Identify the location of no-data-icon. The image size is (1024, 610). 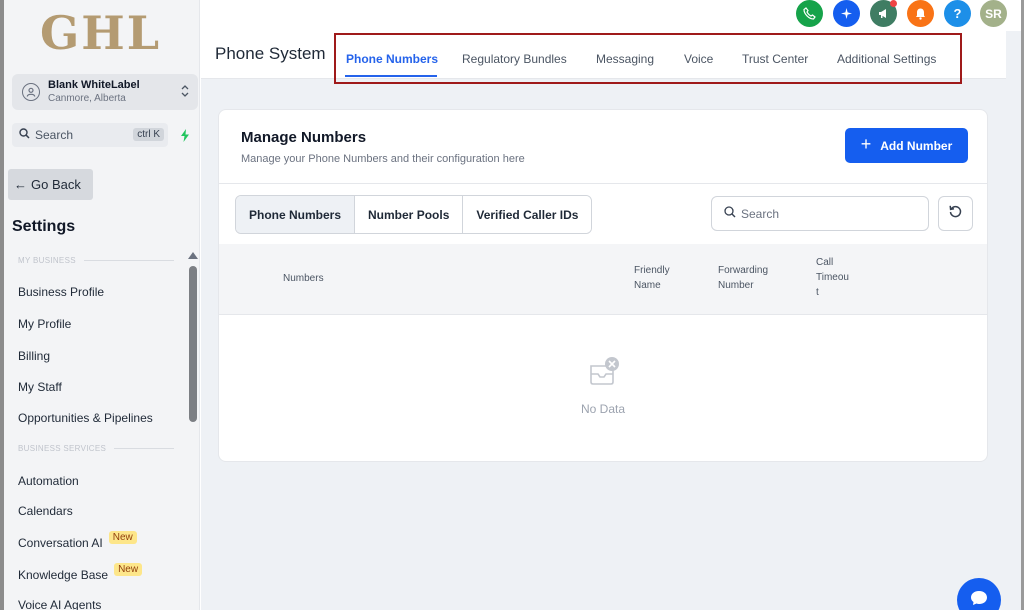
(604, 374).